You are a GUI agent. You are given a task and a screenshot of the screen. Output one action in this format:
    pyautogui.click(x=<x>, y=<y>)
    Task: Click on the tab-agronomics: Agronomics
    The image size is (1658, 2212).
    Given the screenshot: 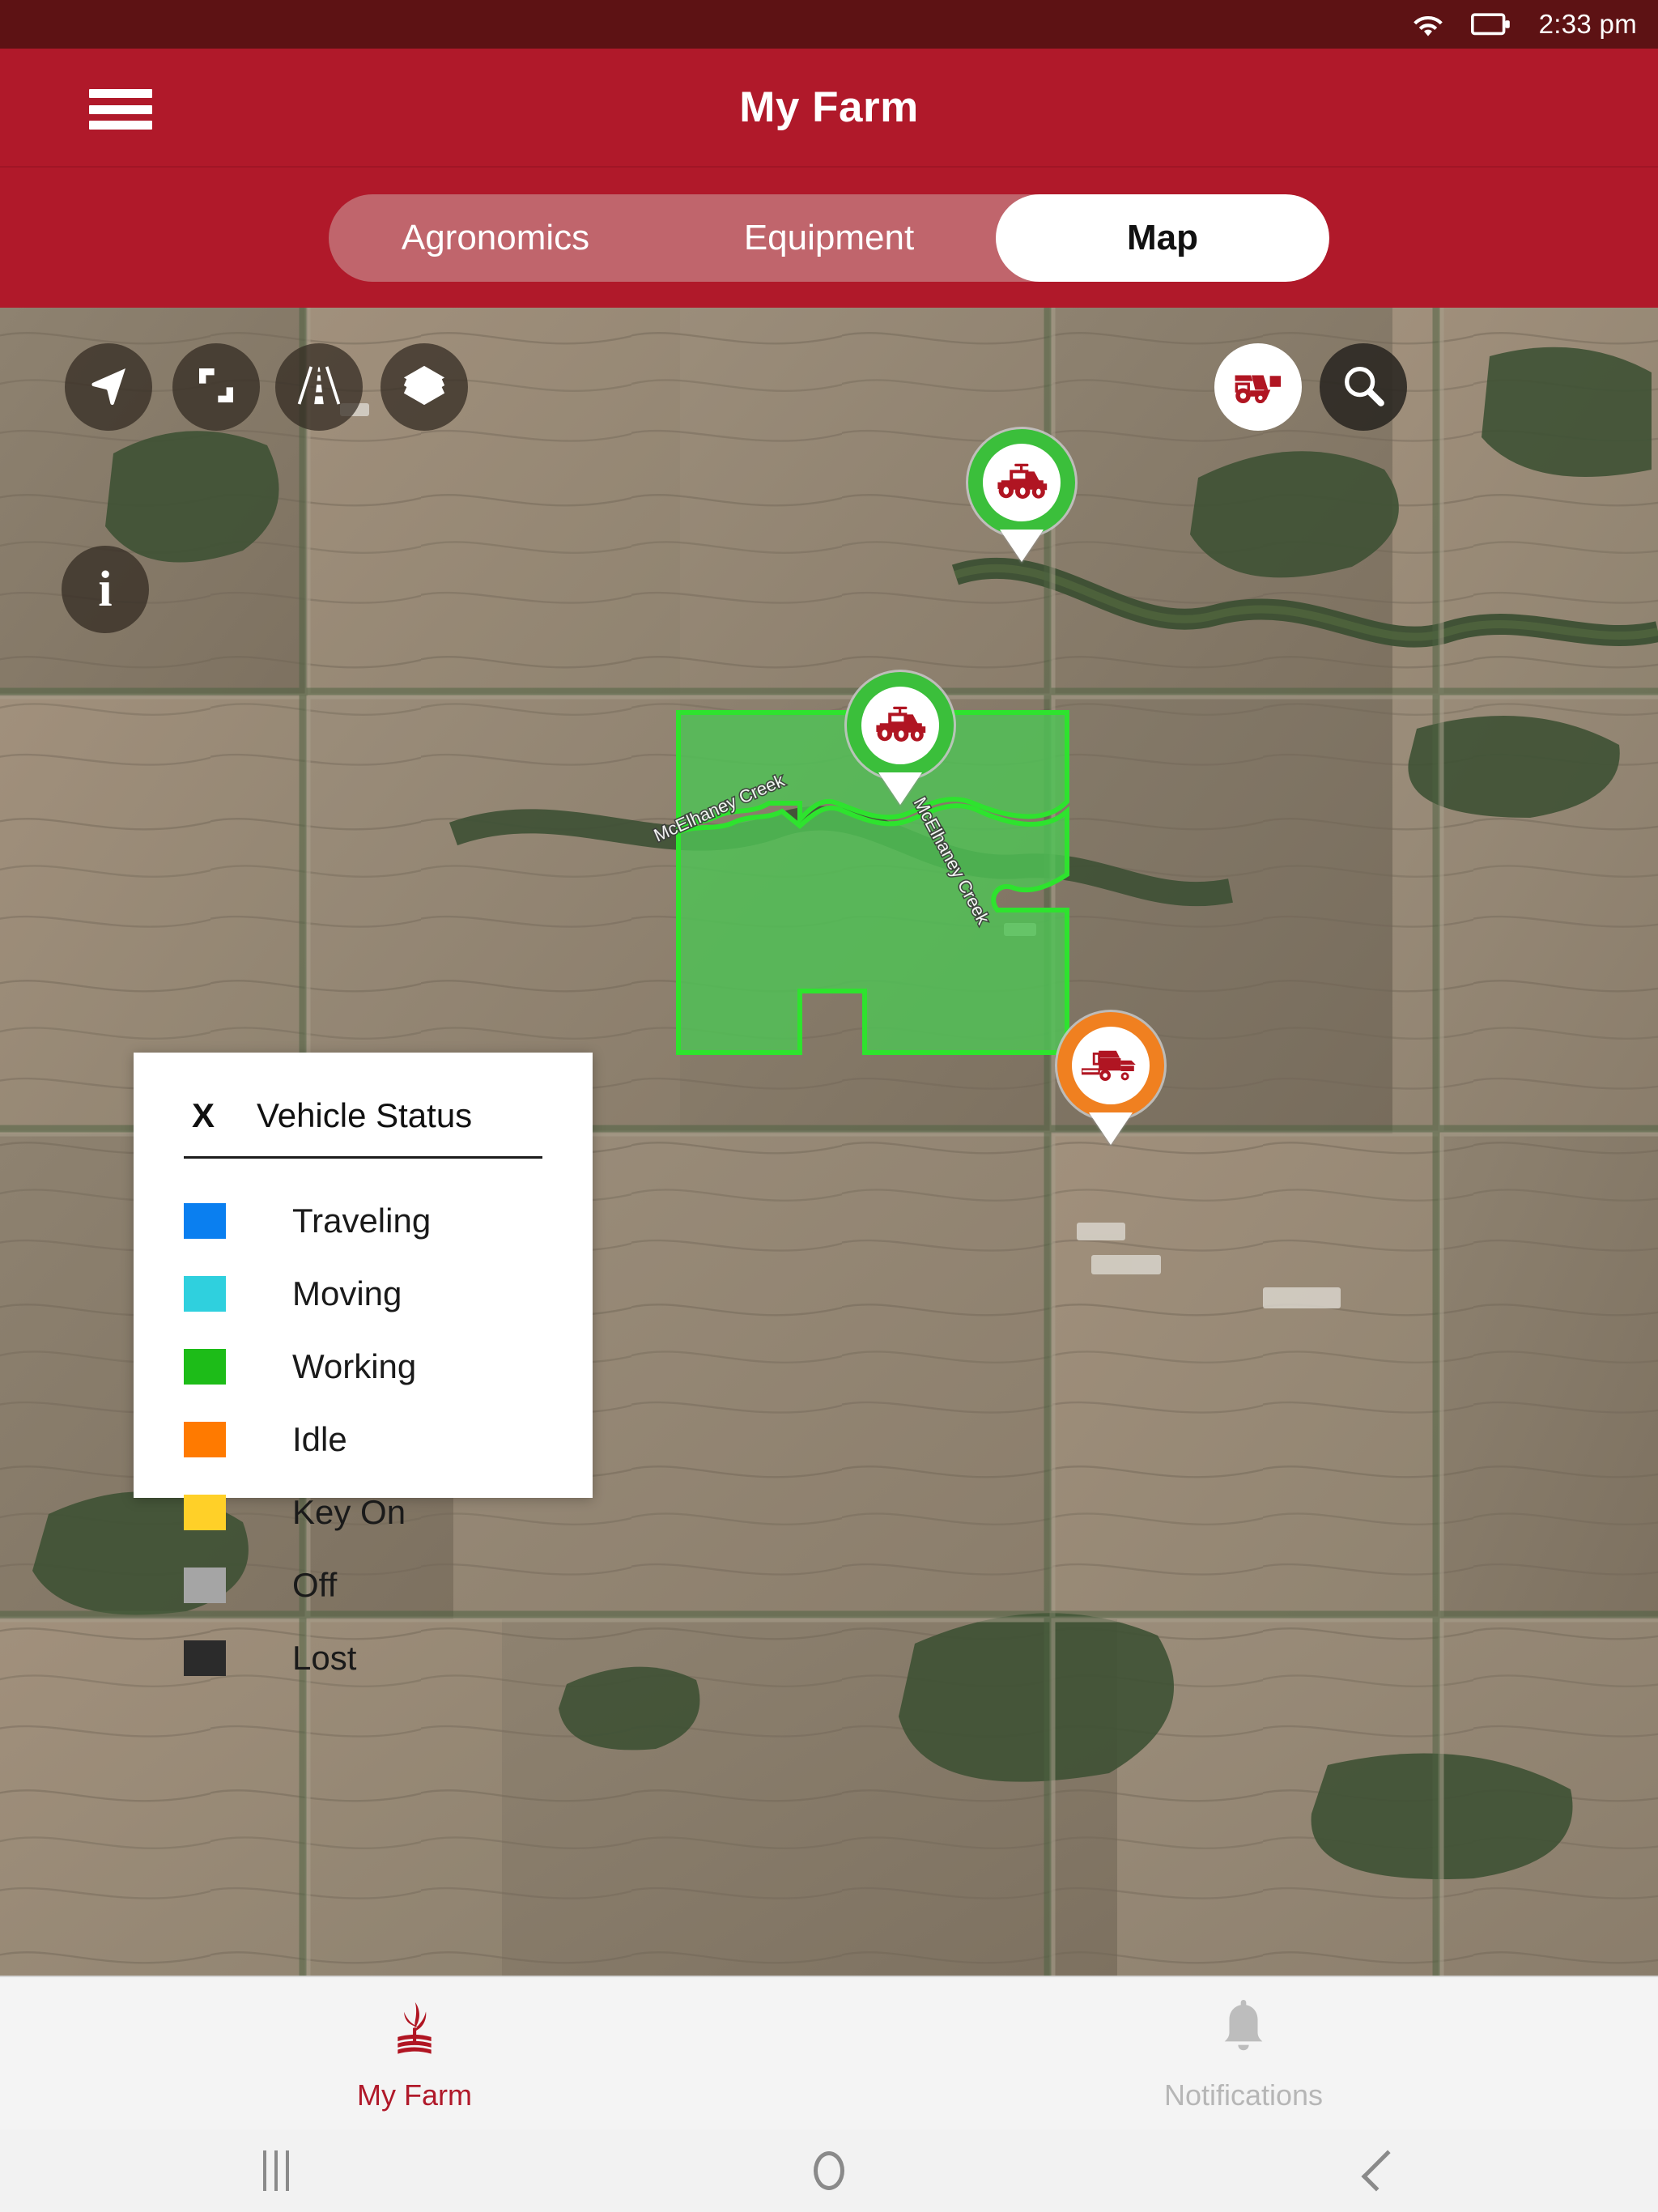 What is the action you would take?
    pyautogui.click(x=495, y=238)
    